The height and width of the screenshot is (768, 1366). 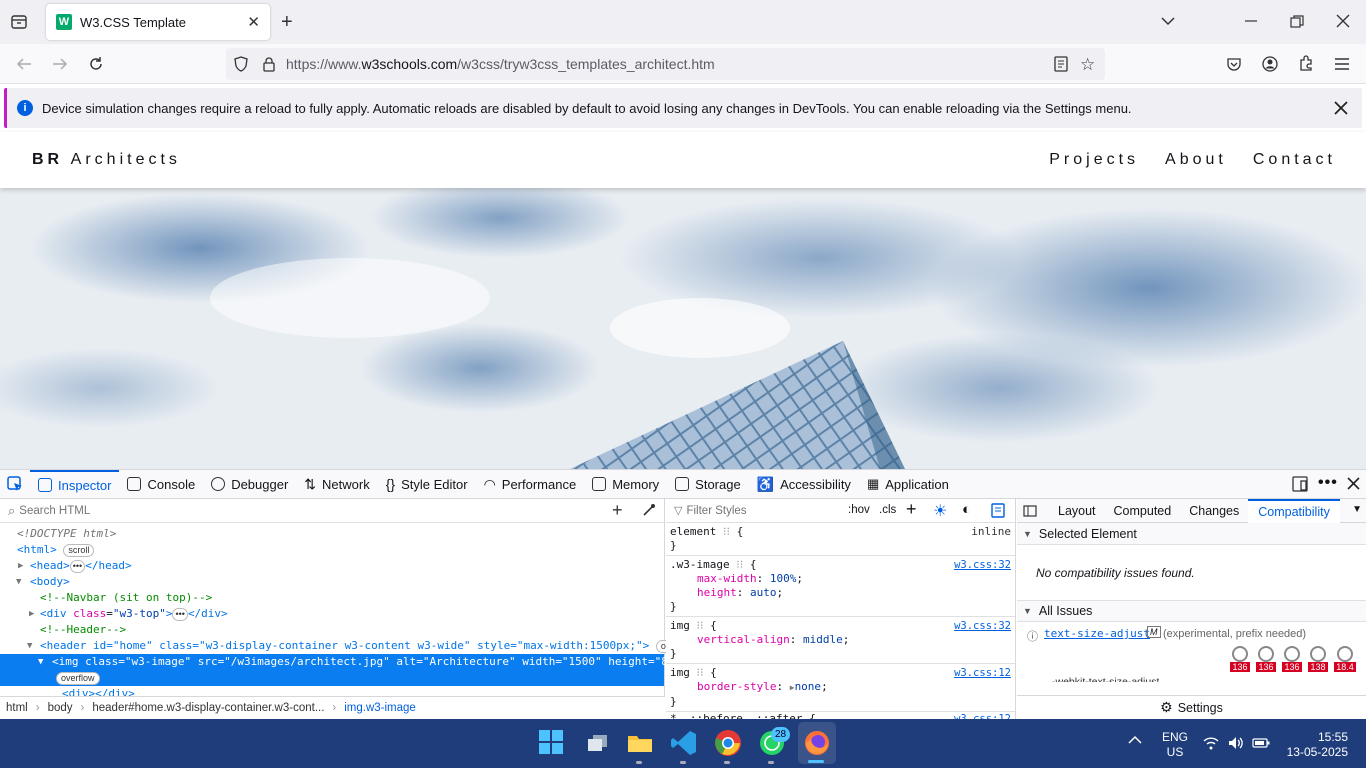 I want to click on rule-declaration: border-style: ▶none;, so click(x=840, y=687).